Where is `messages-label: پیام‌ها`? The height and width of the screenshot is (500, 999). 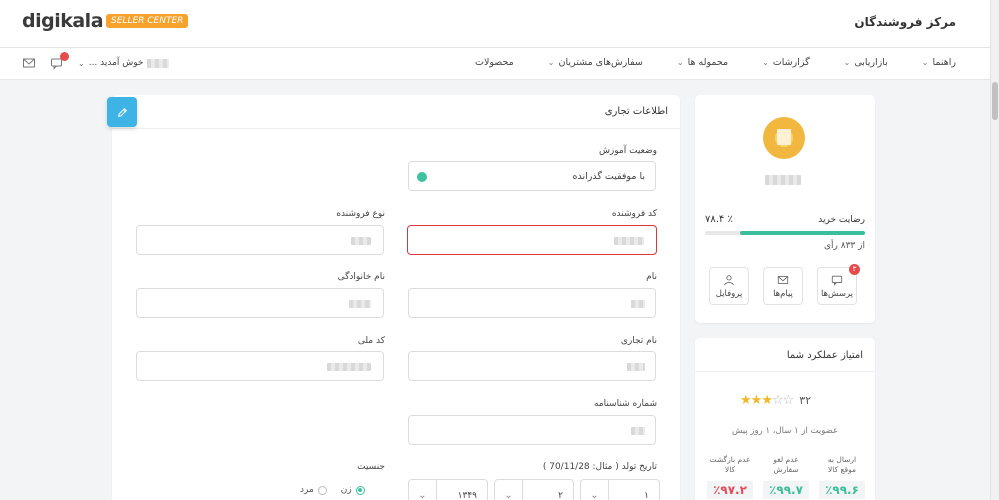 messages-label: پیام‌ها is located at coordinates (783, 293).